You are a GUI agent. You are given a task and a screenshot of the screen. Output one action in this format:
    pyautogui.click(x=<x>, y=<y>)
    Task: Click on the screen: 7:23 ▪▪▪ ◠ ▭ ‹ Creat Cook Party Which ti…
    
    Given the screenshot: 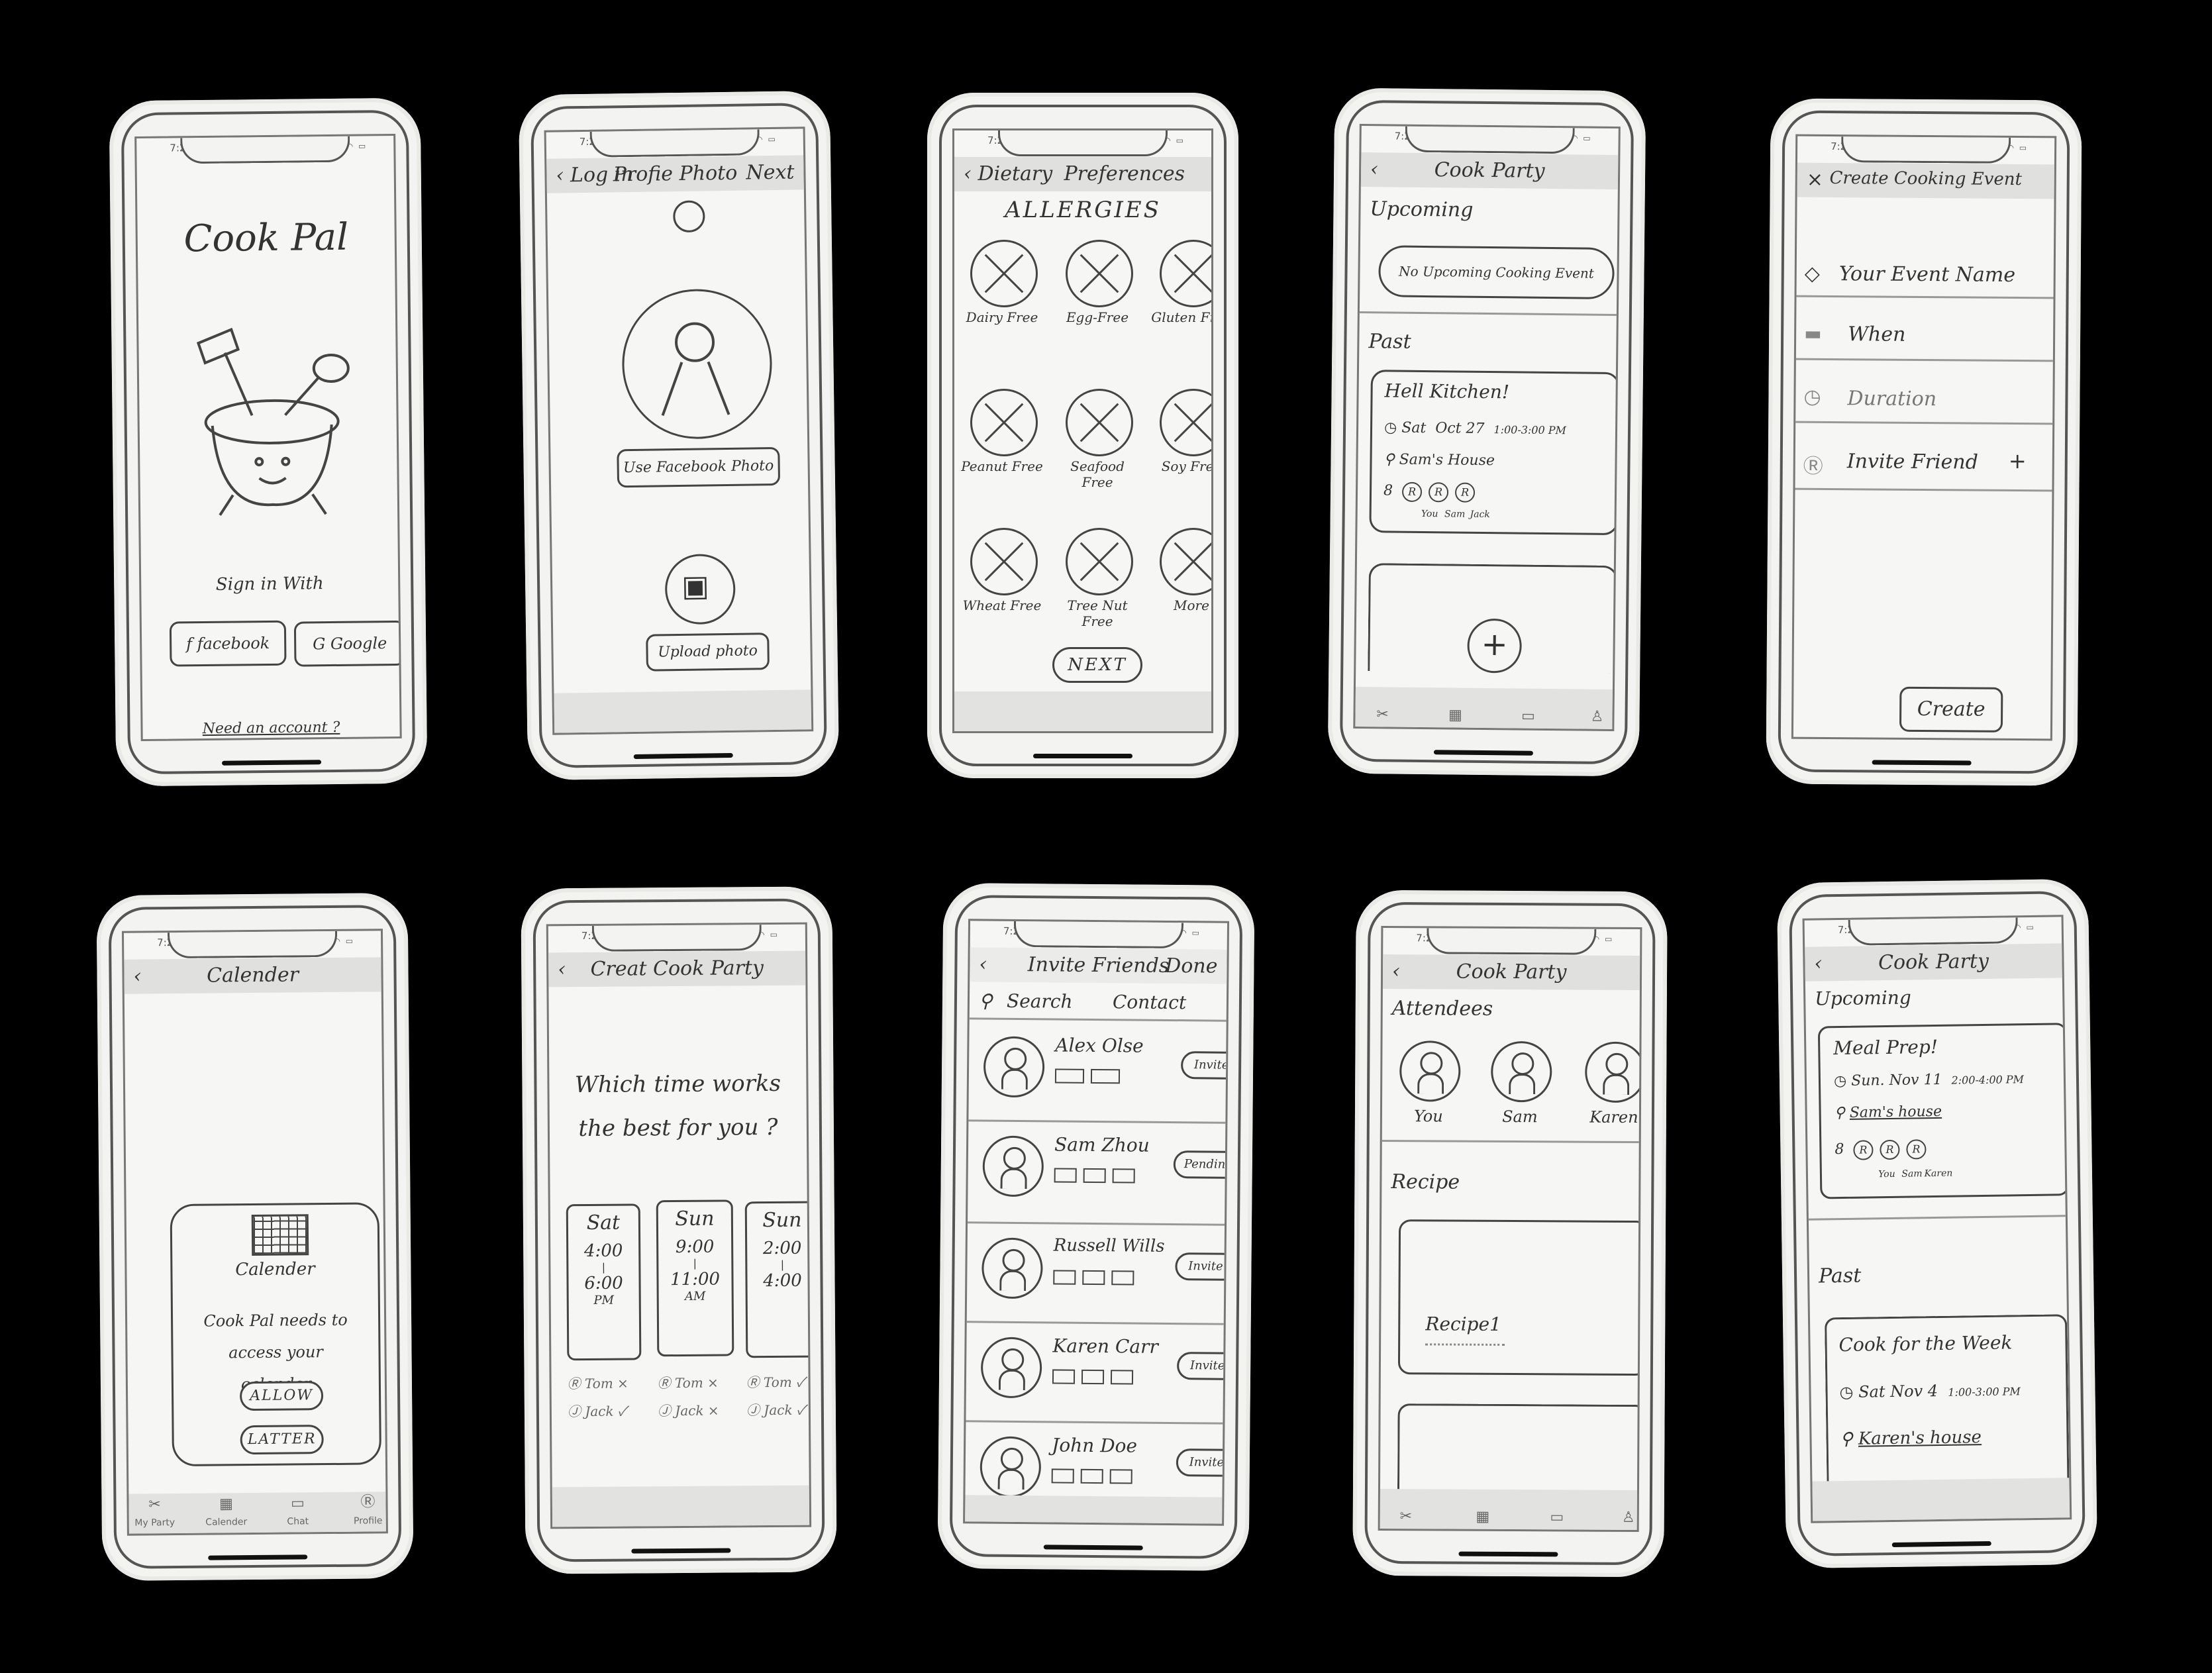 What is the action you would take?
    pyautogui.click(x=679, y=1225)
    